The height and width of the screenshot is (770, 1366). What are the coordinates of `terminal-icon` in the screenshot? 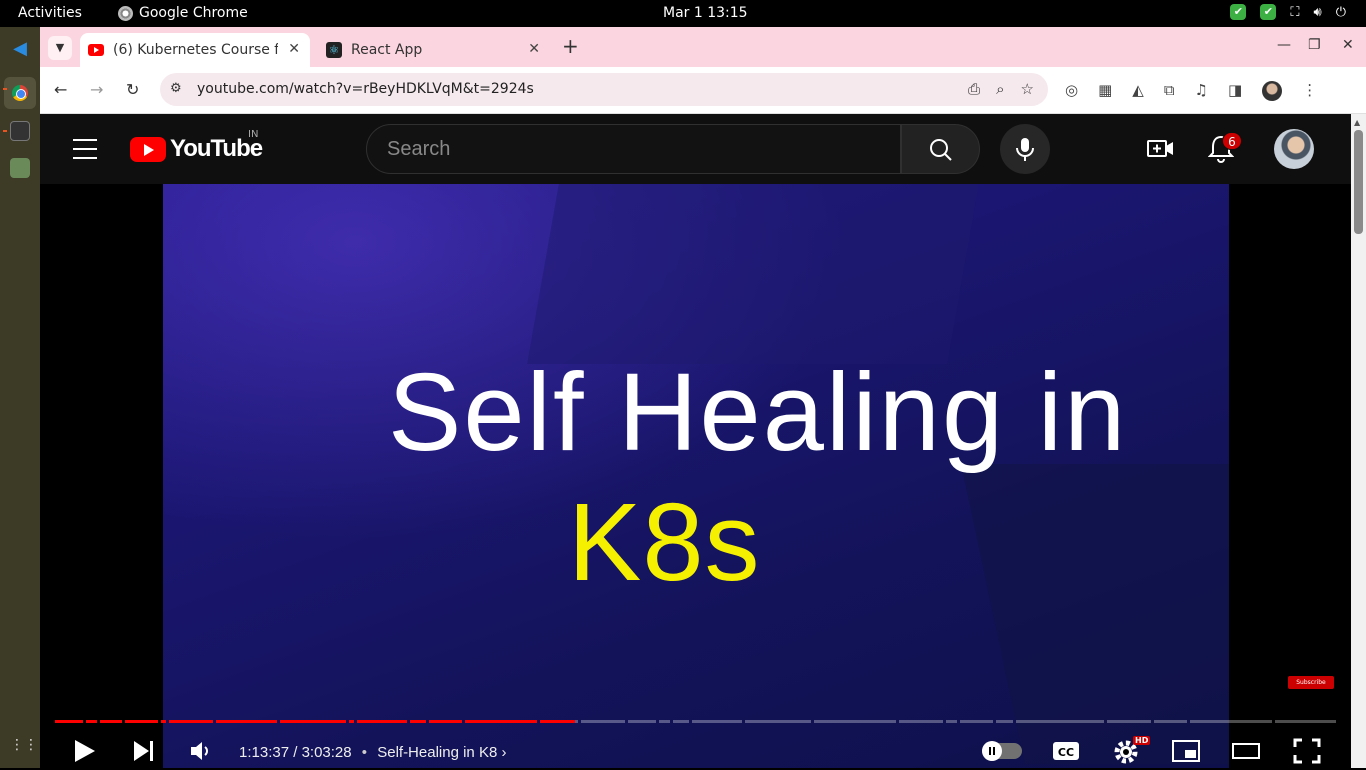 It's located at (20, 131).